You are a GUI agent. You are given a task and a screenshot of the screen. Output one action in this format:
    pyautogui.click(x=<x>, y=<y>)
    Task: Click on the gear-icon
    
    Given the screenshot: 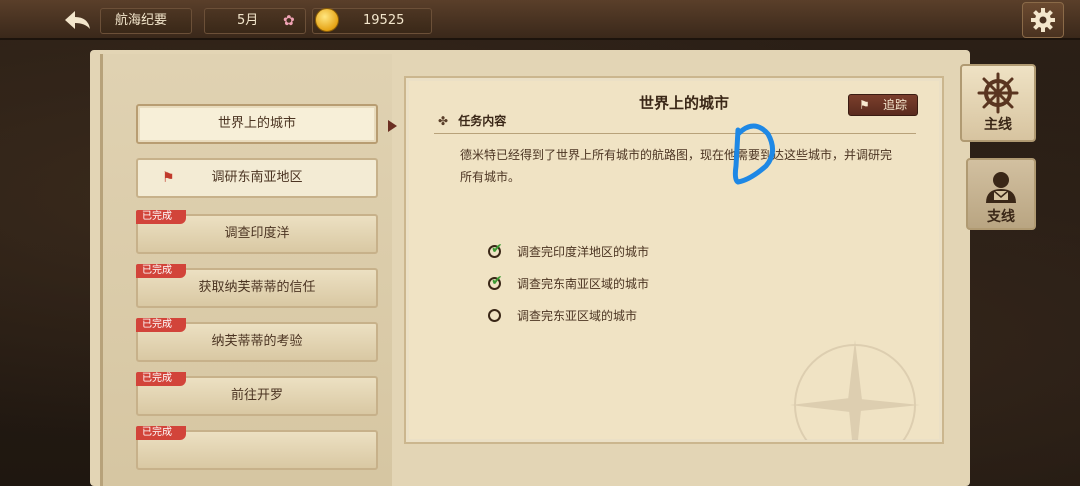 What is the action you would take?
    pyautogui.click(x=1043, y=20)
    